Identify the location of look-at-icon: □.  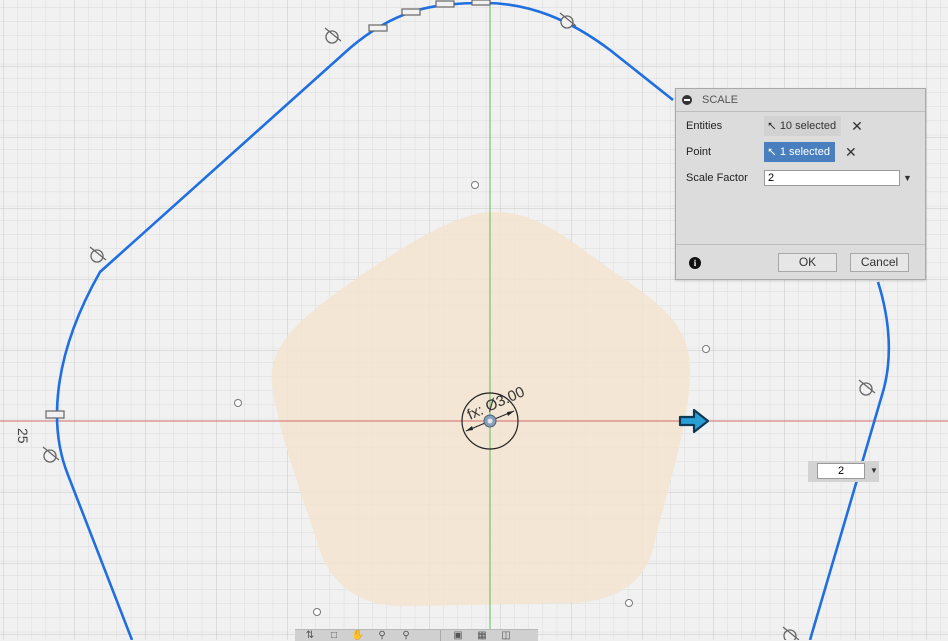
(334, 635).